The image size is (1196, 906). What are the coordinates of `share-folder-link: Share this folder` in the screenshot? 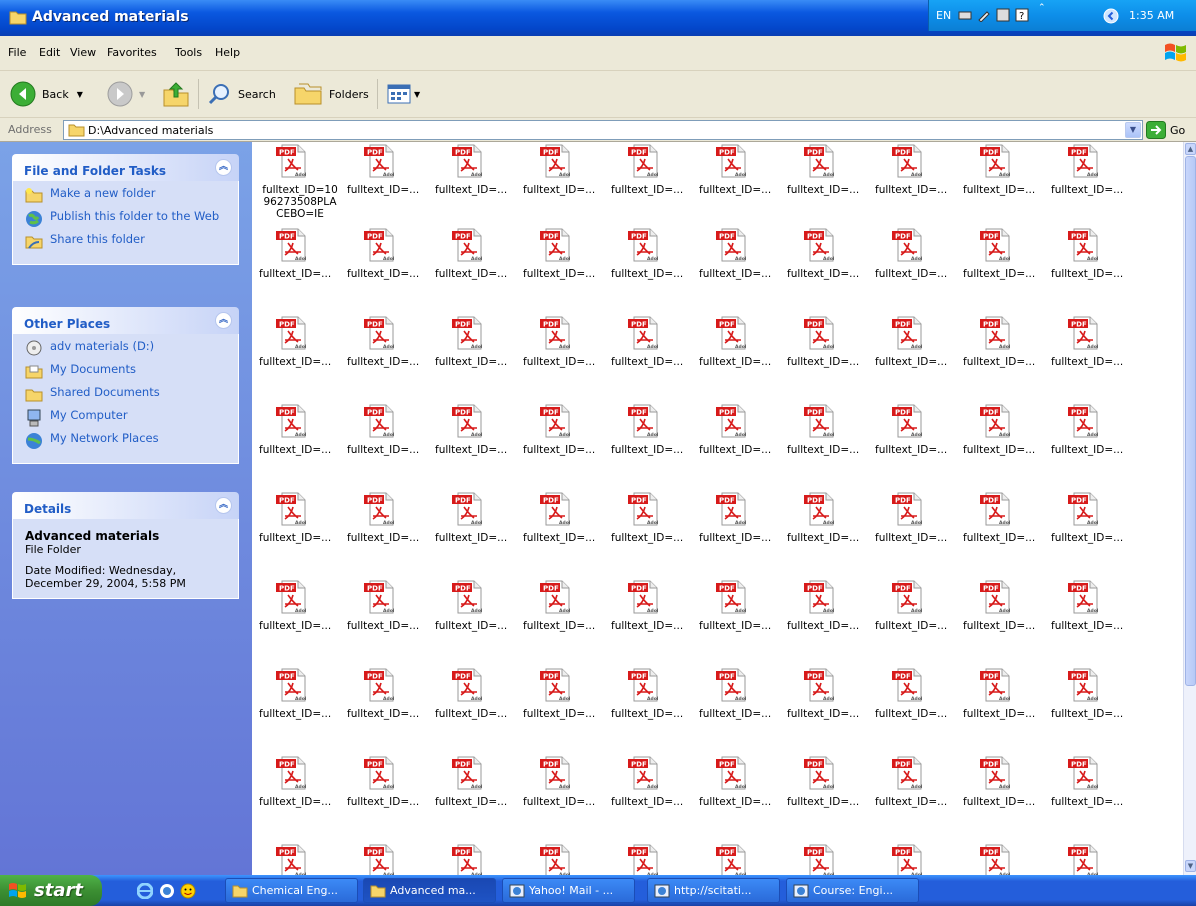 It's located at (126, 241).